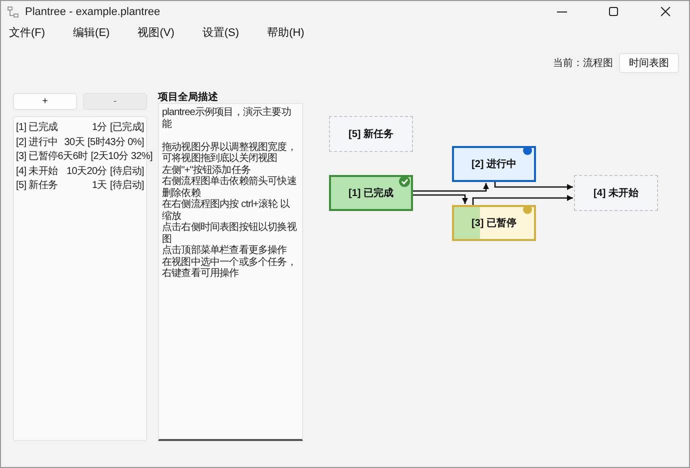 Image resolution: width=690 pixels, height=468 pixels. What do you see at coordinates (649, 63) in the screenshot?
I see `timeline-view-button: 时间表图` at bounding box center [649, 63].